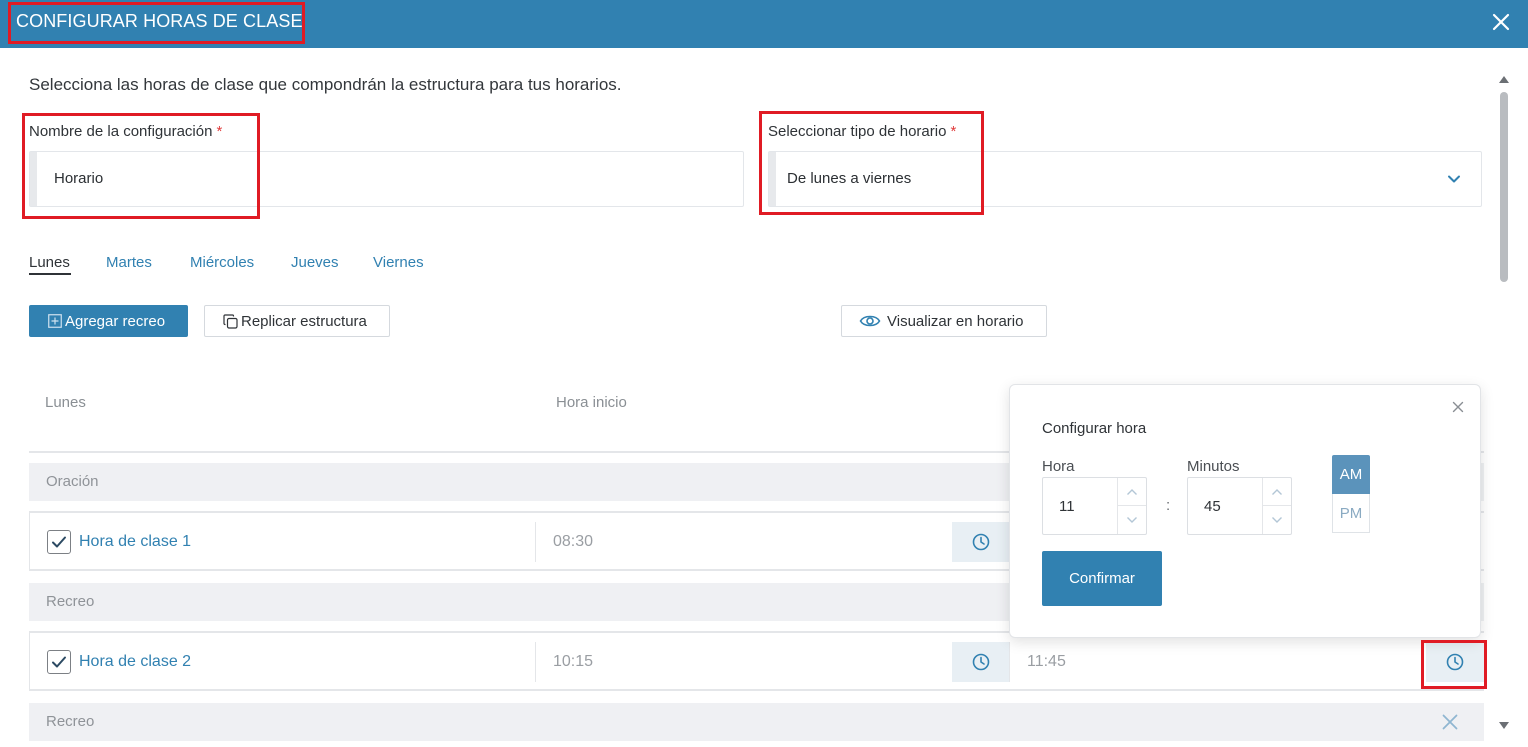 The image size is (1528, 747). What do you see at coordinates (50, 274) in the screenshot?
I see `active-tab-indicator` at bounding box center [50, 274].